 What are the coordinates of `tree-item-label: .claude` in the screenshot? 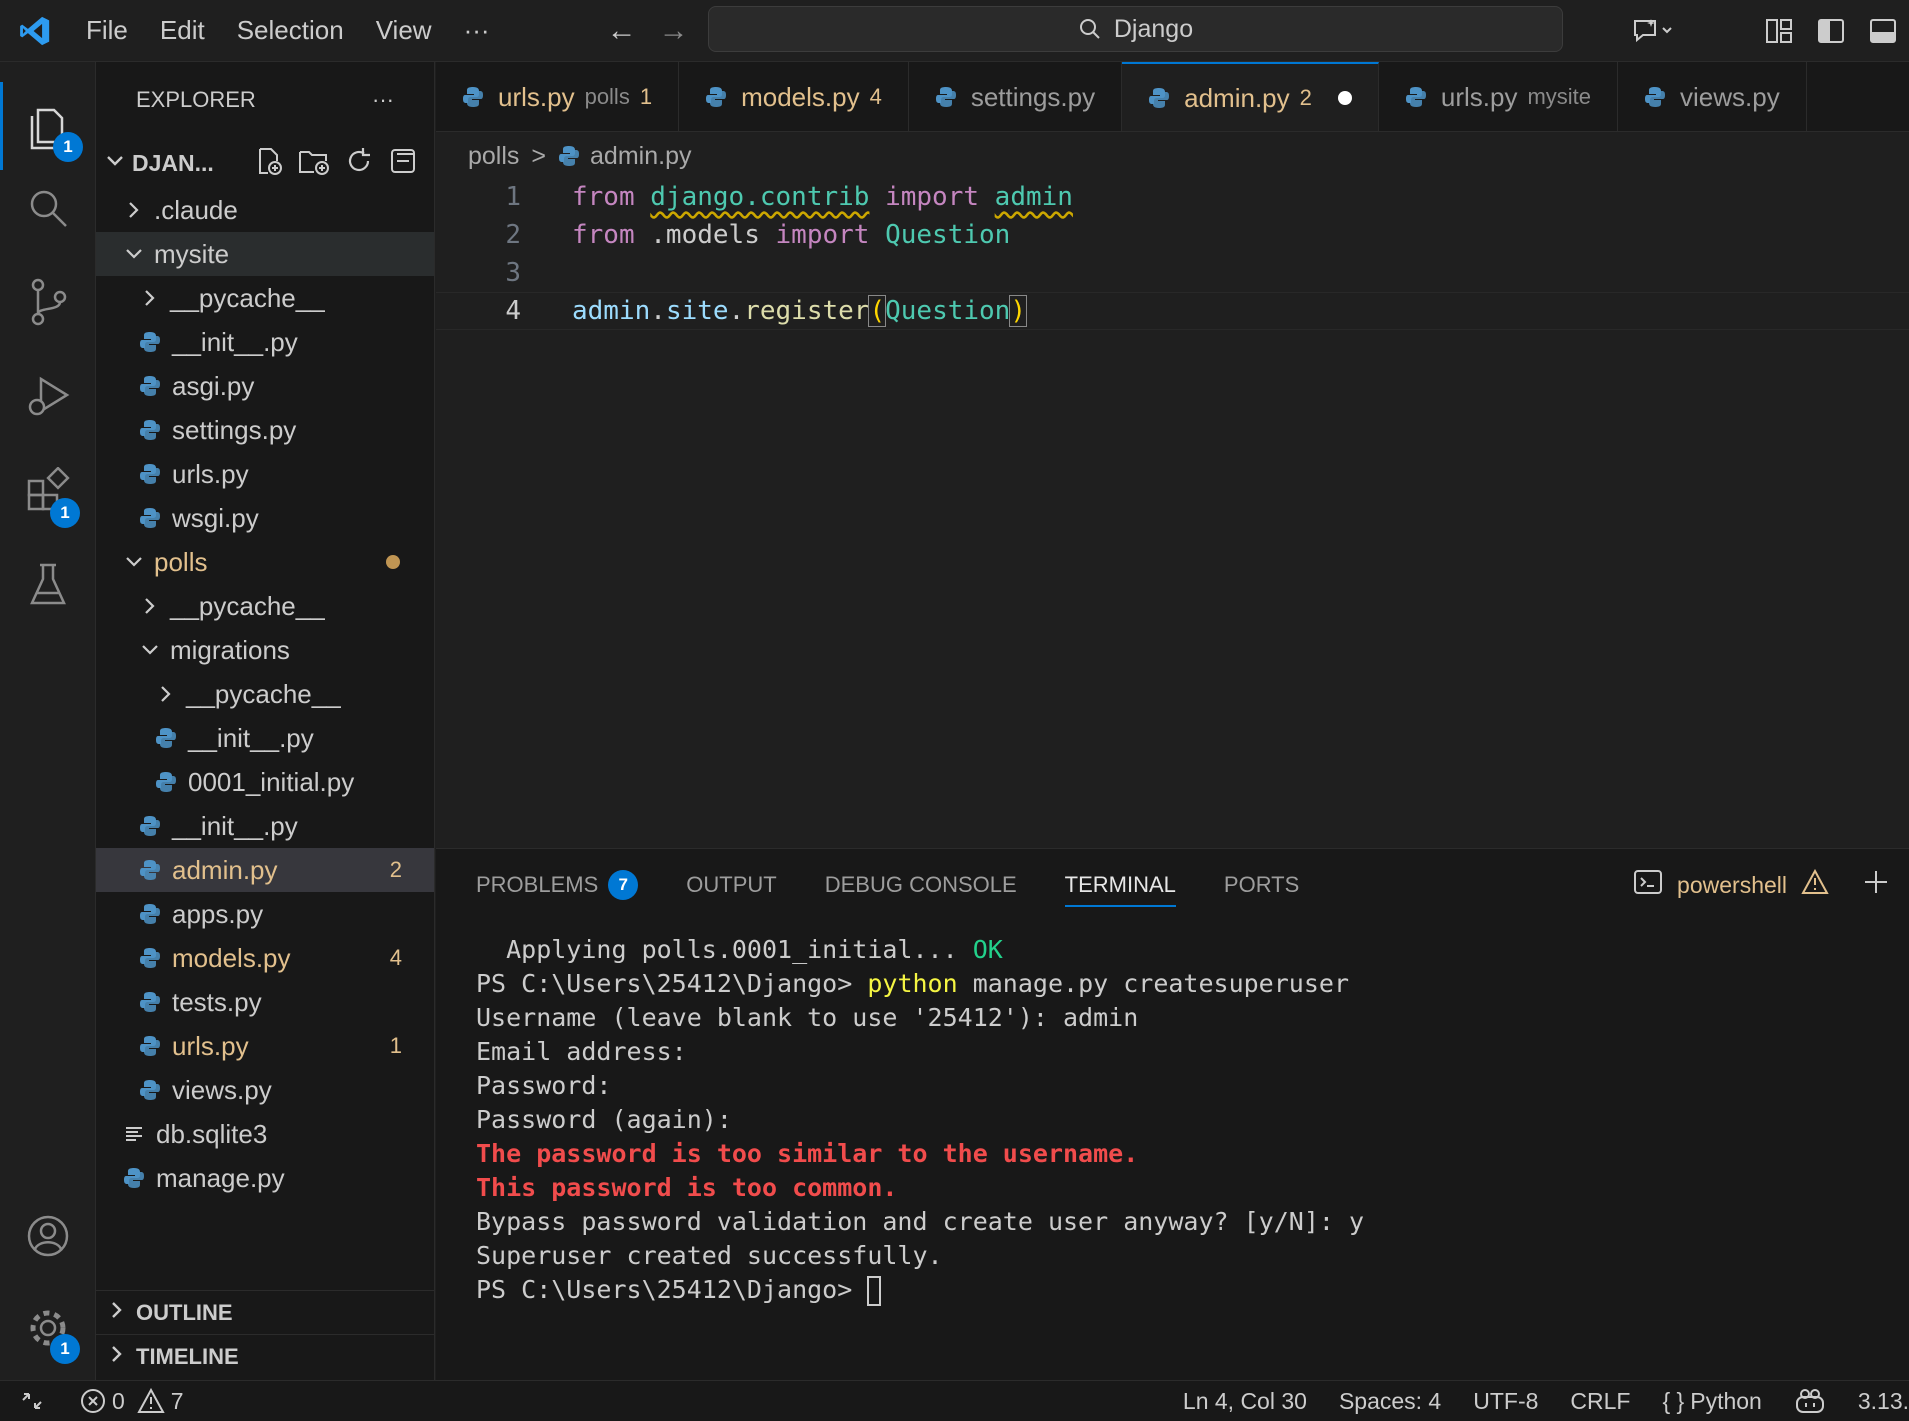 It's located at (196, 209).